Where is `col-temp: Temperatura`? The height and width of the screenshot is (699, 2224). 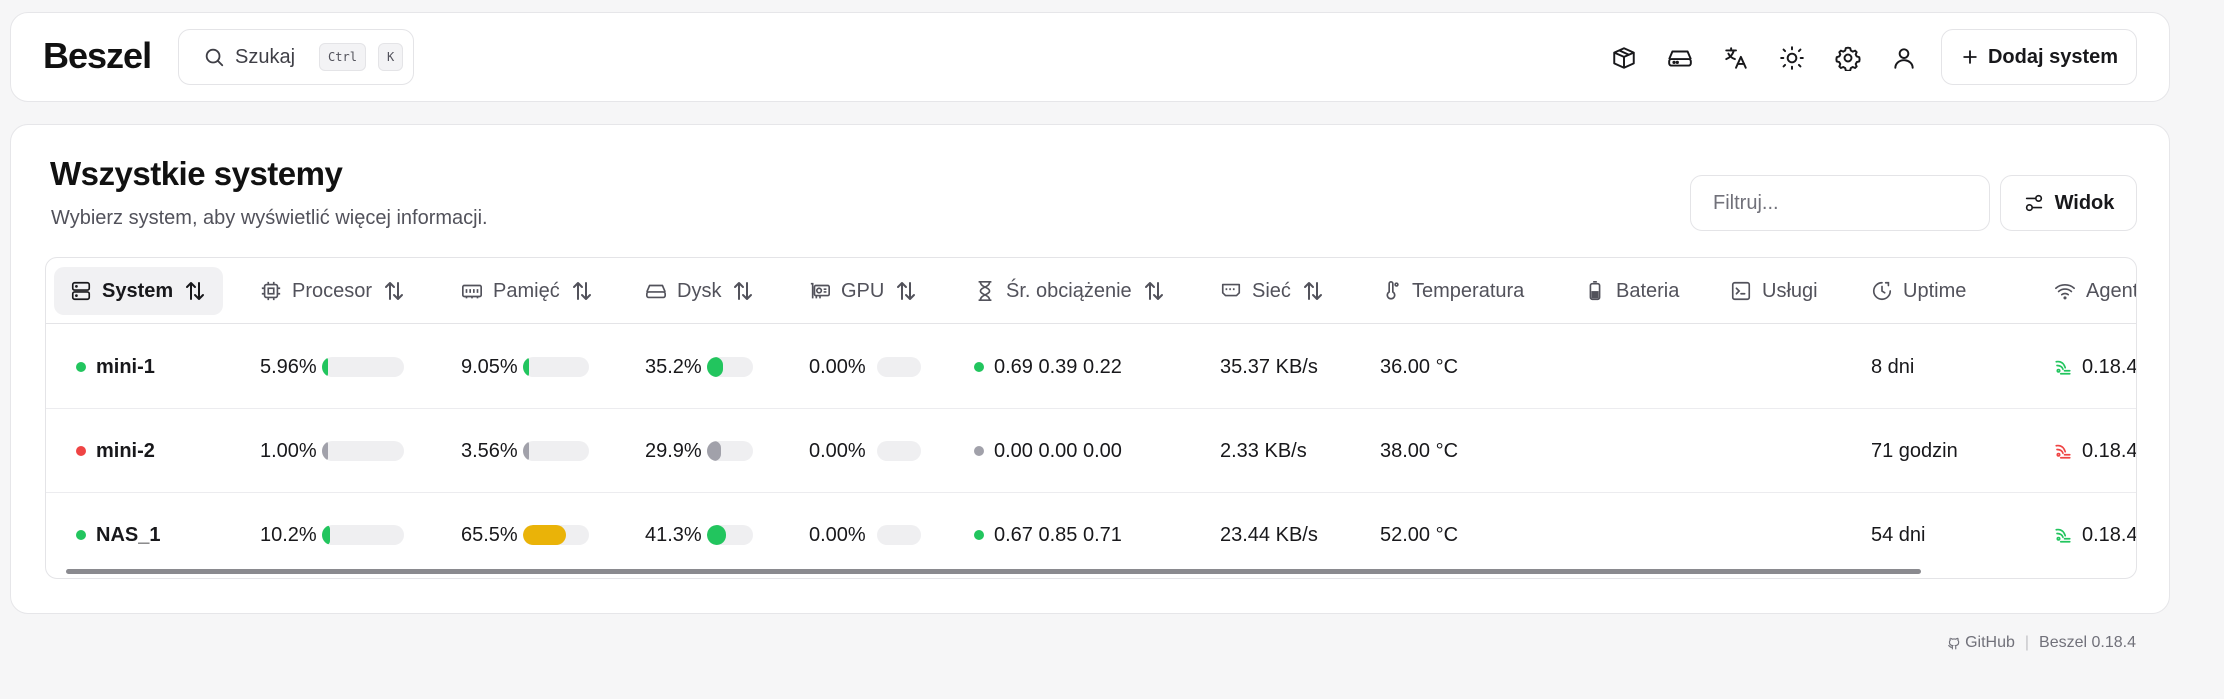 col-temp: Temperatura is located at coordinates (1452, 291).